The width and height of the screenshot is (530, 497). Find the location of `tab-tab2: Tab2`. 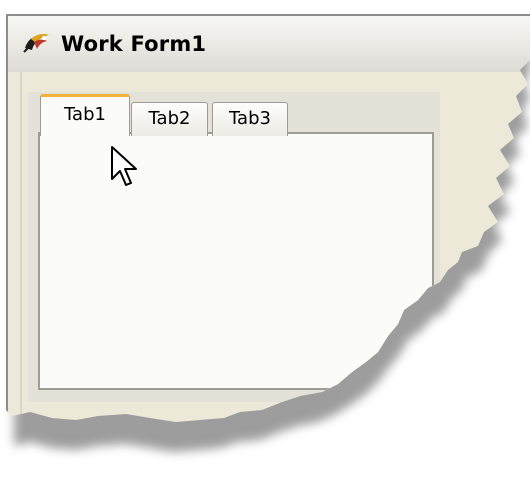

tab-tab2: Tab2 is located at coordinates (169, 119).